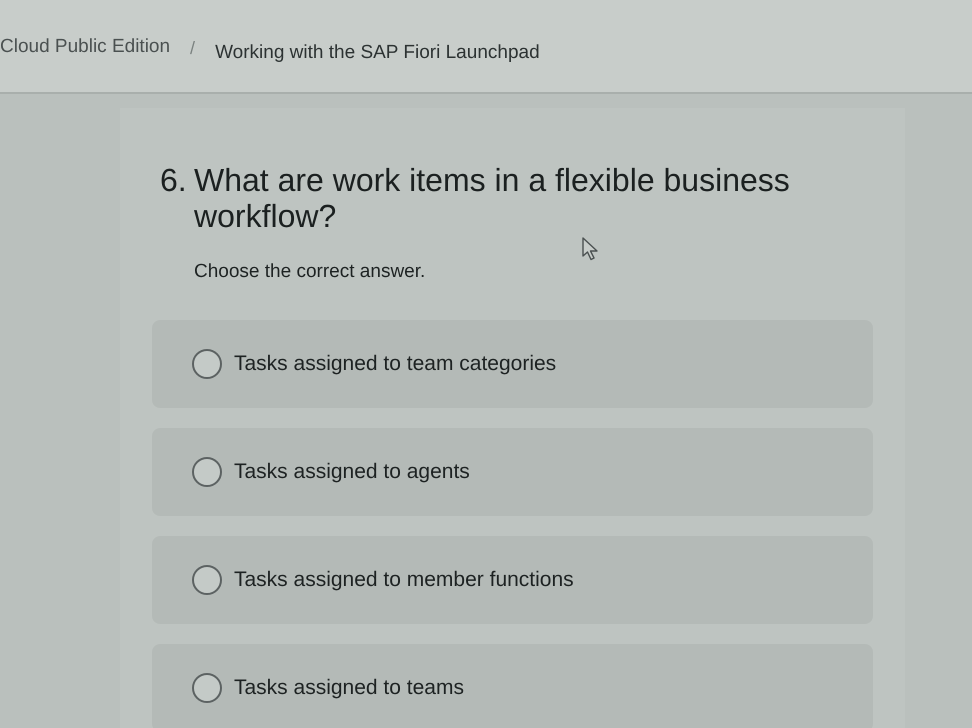 Image resolution: width=972 pixels, height=728 pixels. Describe the element at coordinates (590, 249) in the screenshot. I see `mouse-pointer-icon` at that location.